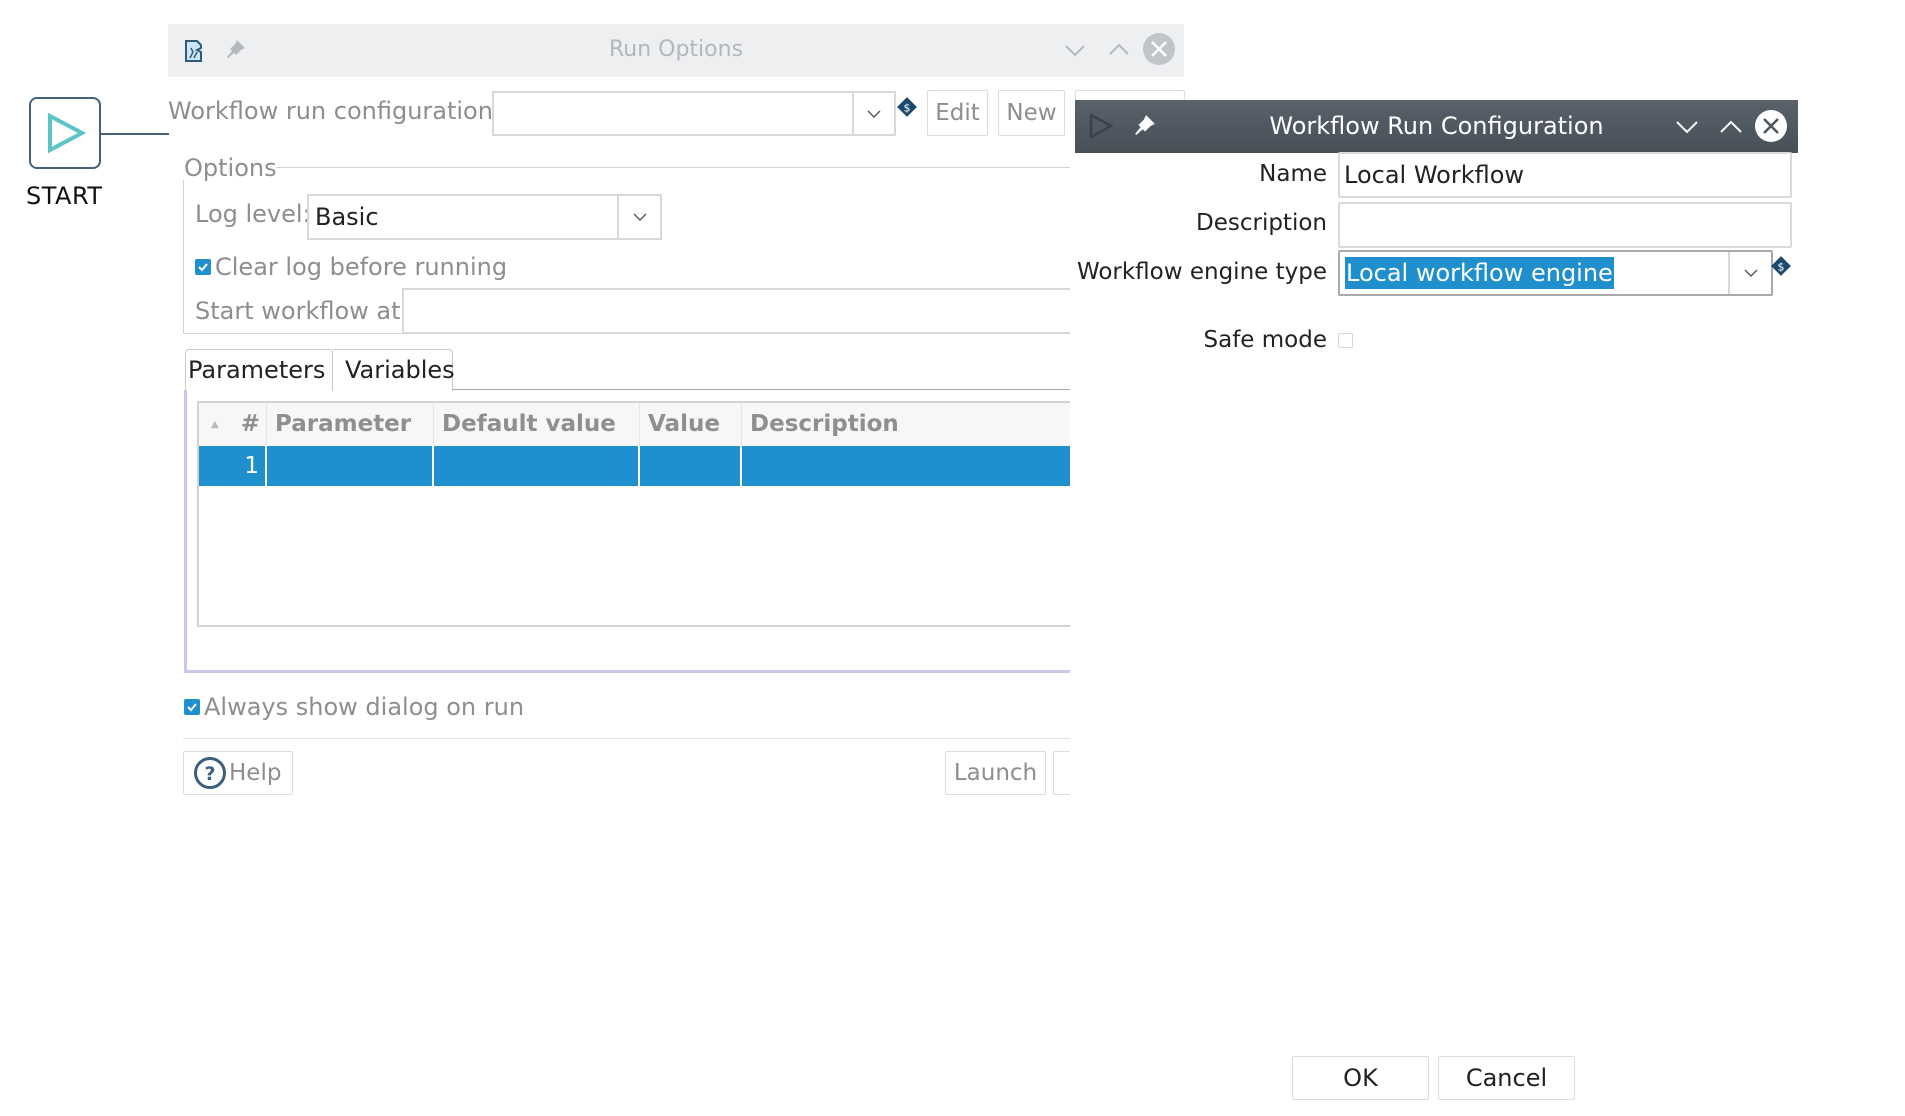 Image resolution: width=1905 pixels, height=1116 pixels. I want to click on run-options-titlebar: Run Options, so click(676, 50).